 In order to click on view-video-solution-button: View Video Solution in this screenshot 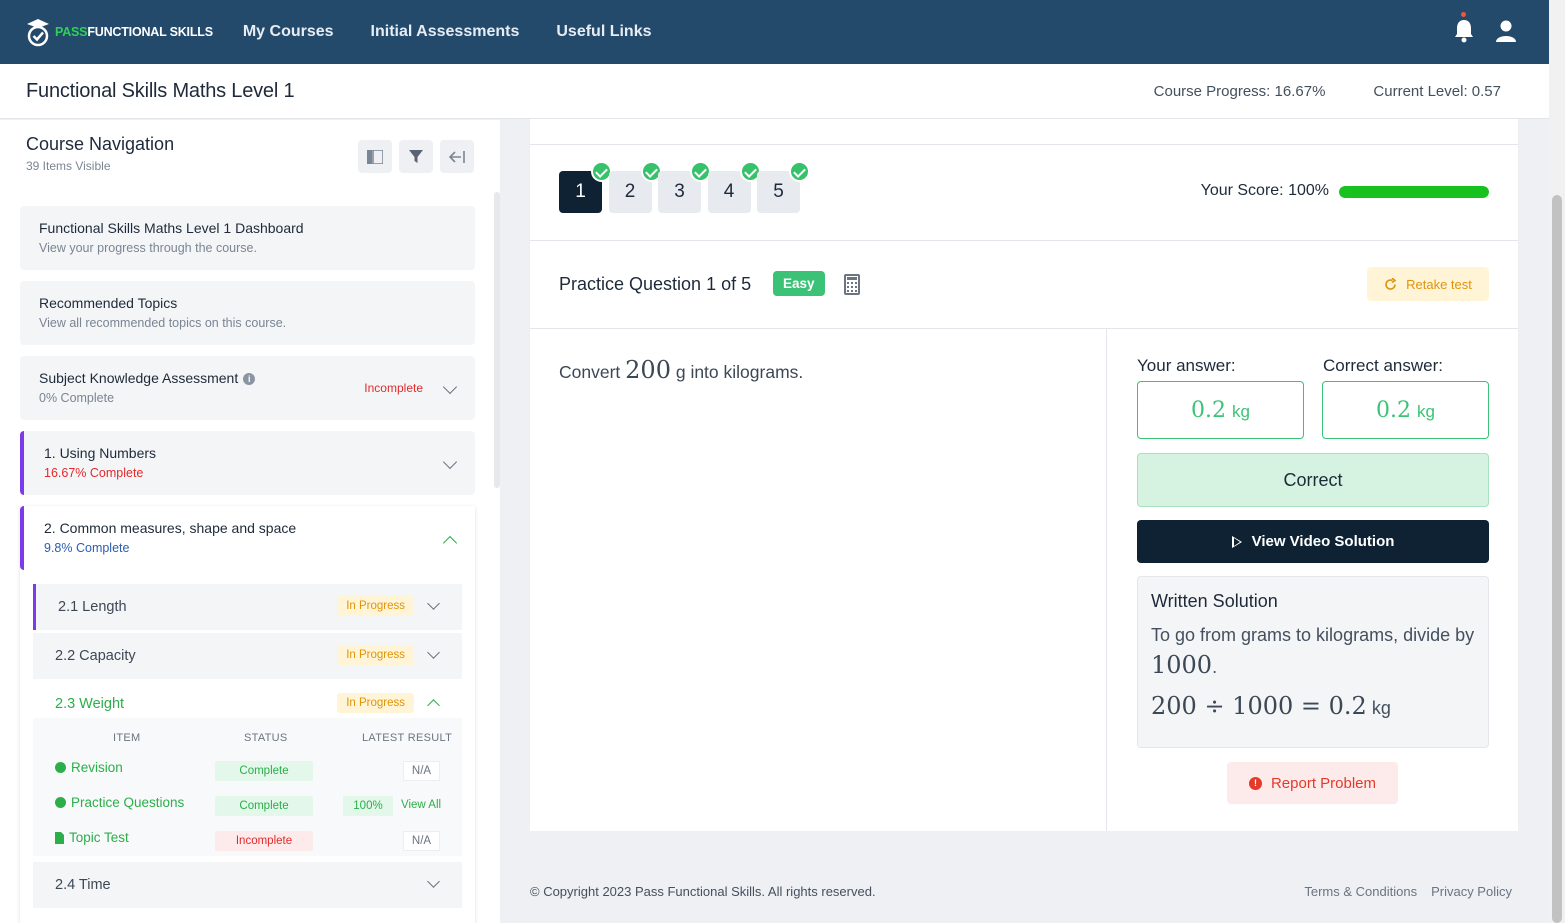, I will do `click(1313, 541)`.